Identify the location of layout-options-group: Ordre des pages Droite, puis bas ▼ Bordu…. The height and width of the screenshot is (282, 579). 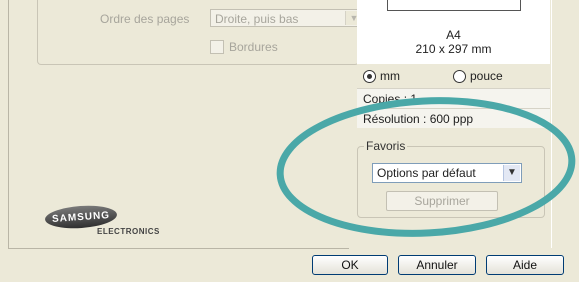
(200, 32).